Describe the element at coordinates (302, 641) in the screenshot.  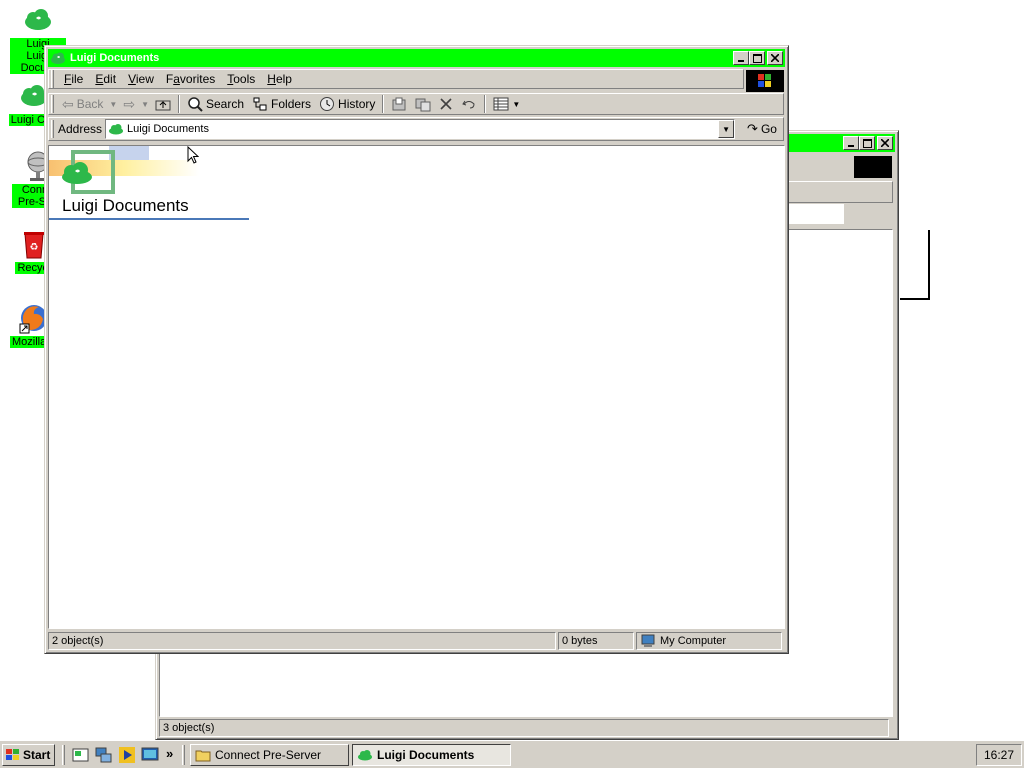
I see `status-object-count: 2 object(s)` at that location.